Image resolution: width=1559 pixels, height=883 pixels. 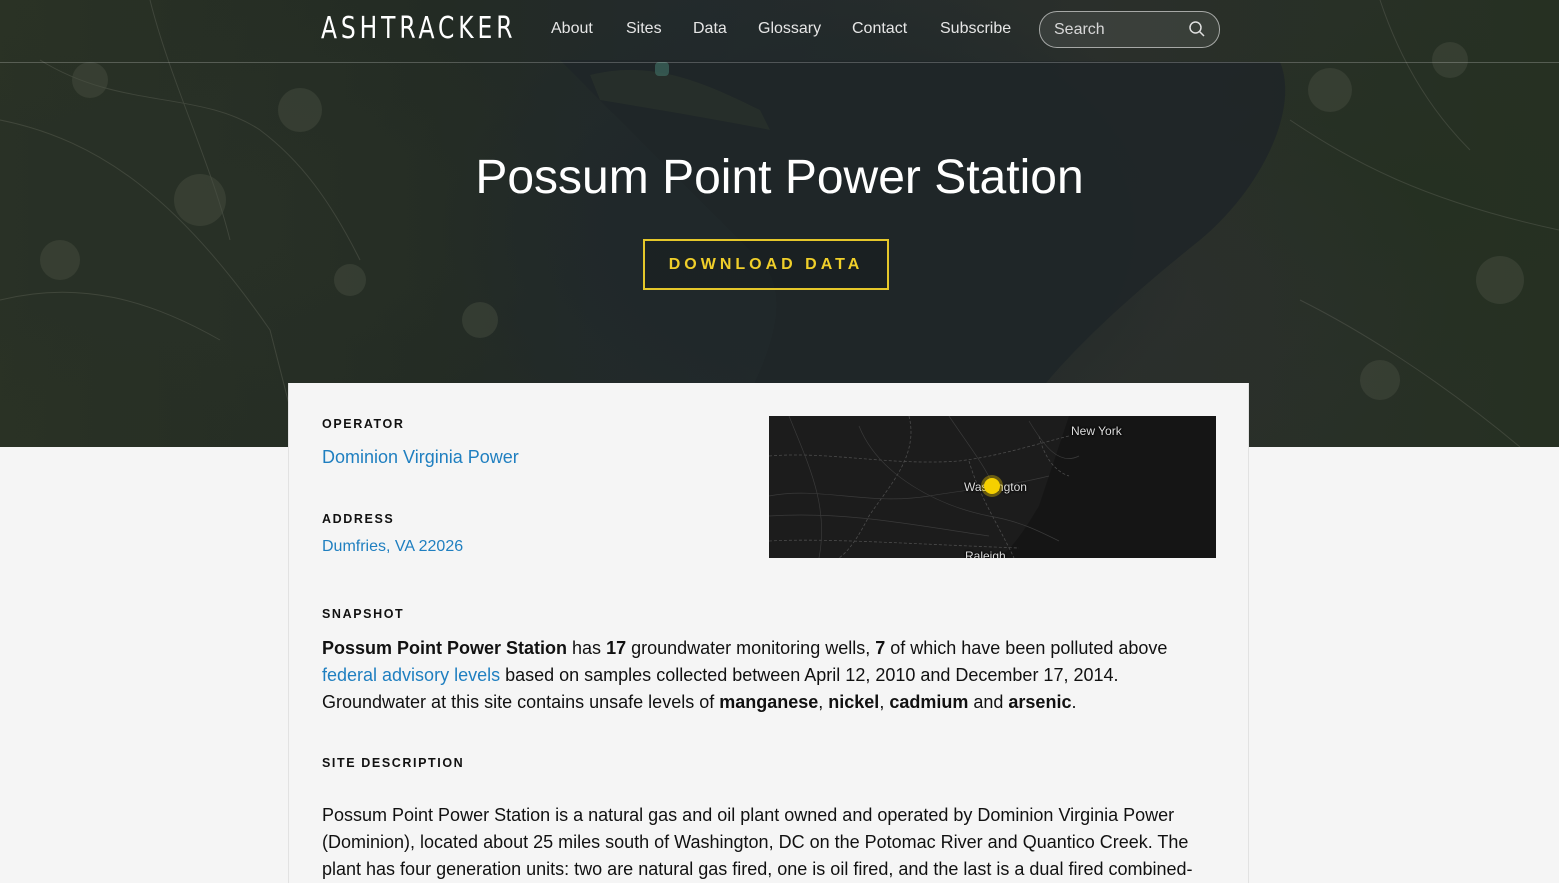 What do you see at coordinates (769, 702) in the screenshot?
I see `contaminant-manganese: manganese` at bounding box center [769, 702].